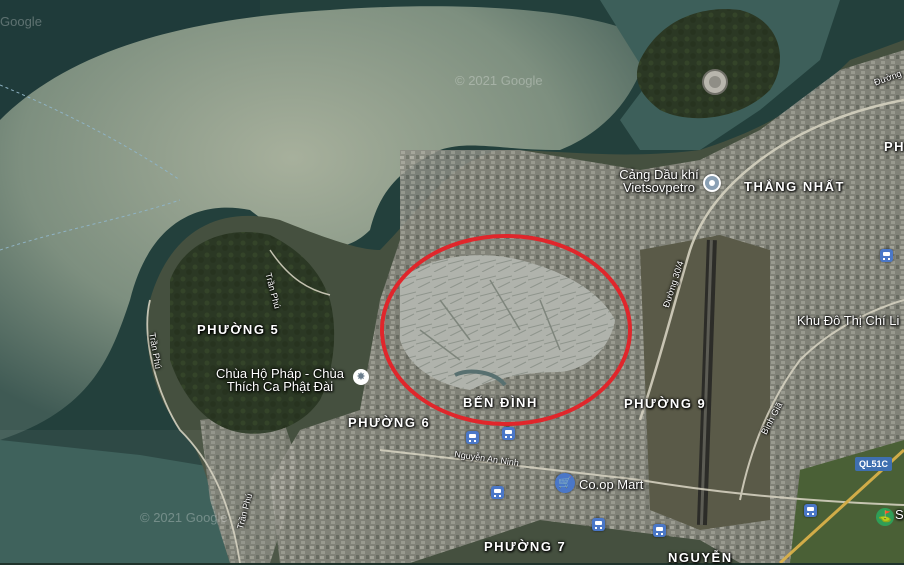 The width and height of the screenshot is (904, 565). I want to click on label-phuong-5: PHƯỜNG 5, so click(238, 329).